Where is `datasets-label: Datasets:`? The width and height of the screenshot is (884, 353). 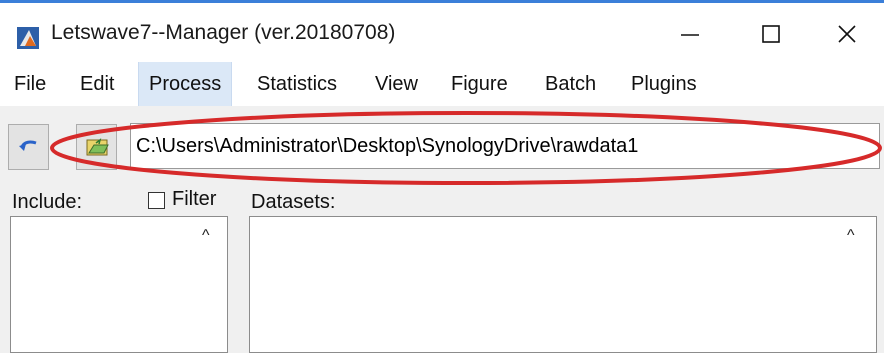 datasets-label: Datasets: is located at coordinates (293, 202).